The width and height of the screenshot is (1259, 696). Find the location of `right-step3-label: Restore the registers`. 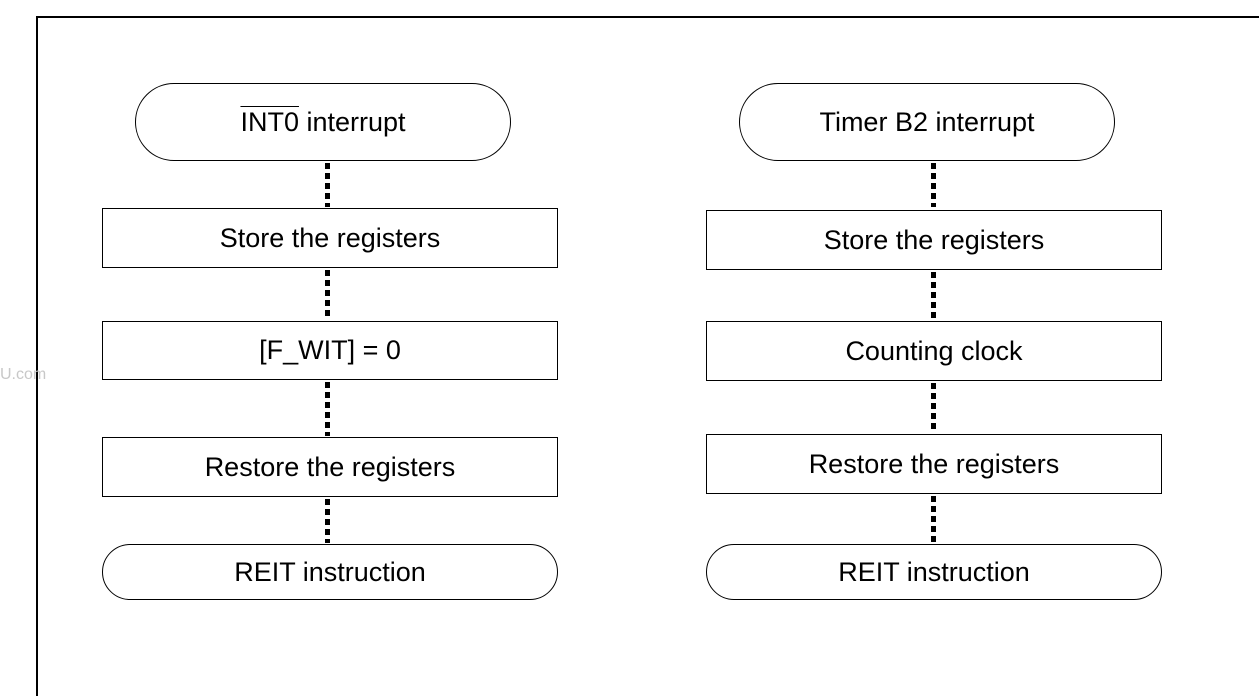

right-step3-label: Restore the registers is located at coordinates (934, 463).